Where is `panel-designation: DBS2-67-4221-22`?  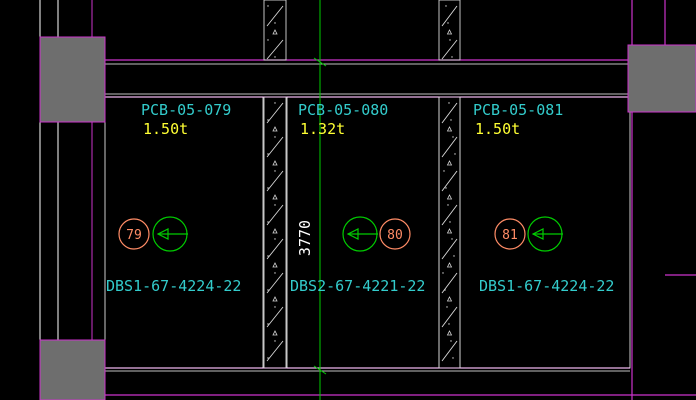 panel-designation: DBS2-67-4221-22 is located at coordinates (357, 286).